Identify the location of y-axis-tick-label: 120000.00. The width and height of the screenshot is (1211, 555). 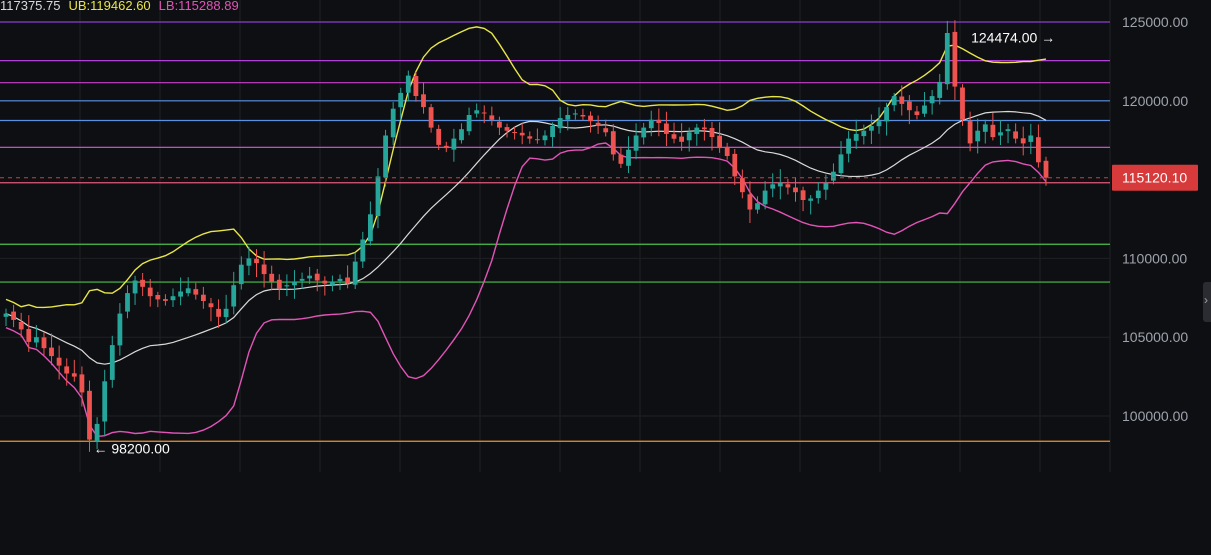
(1155, 101).